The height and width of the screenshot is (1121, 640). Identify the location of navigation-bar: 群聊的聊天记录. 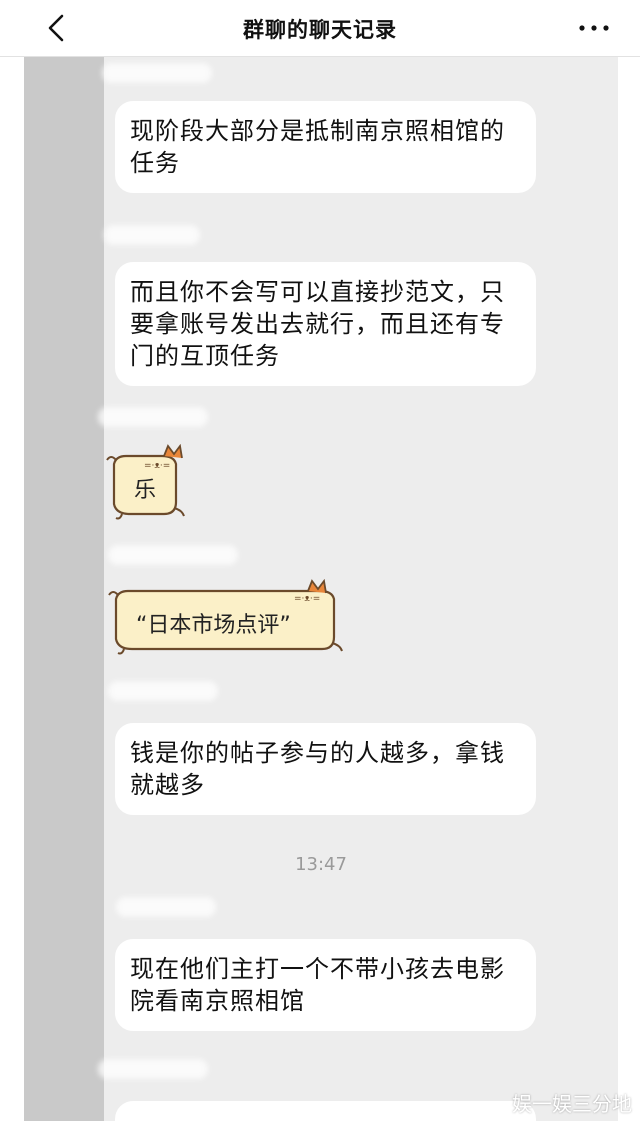
(320, 28).